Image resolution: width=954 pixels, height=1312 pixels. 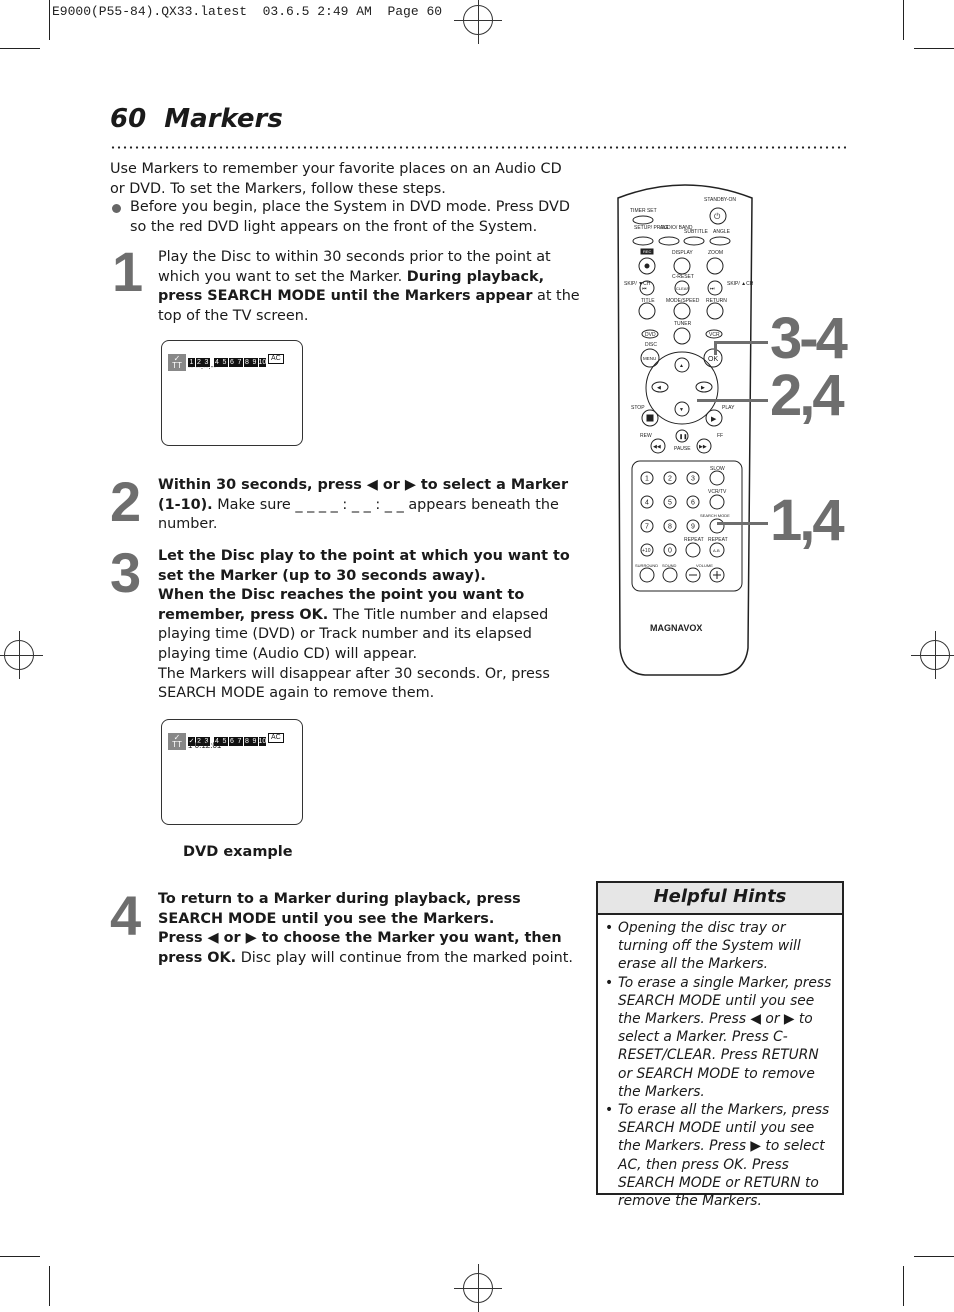 What do you see at coordinates (670, 575) in the screenshot?
I see `sound-button` at bounding box center [670, 575].